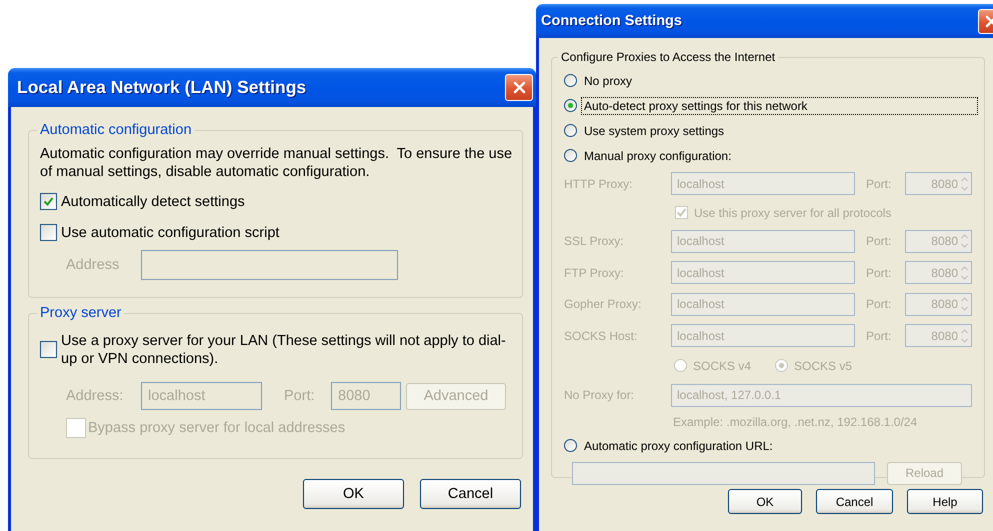  Describe the element at coordinates (594, 273) in the screenshot. I see `field-label: FTP Proxy:` at that location.